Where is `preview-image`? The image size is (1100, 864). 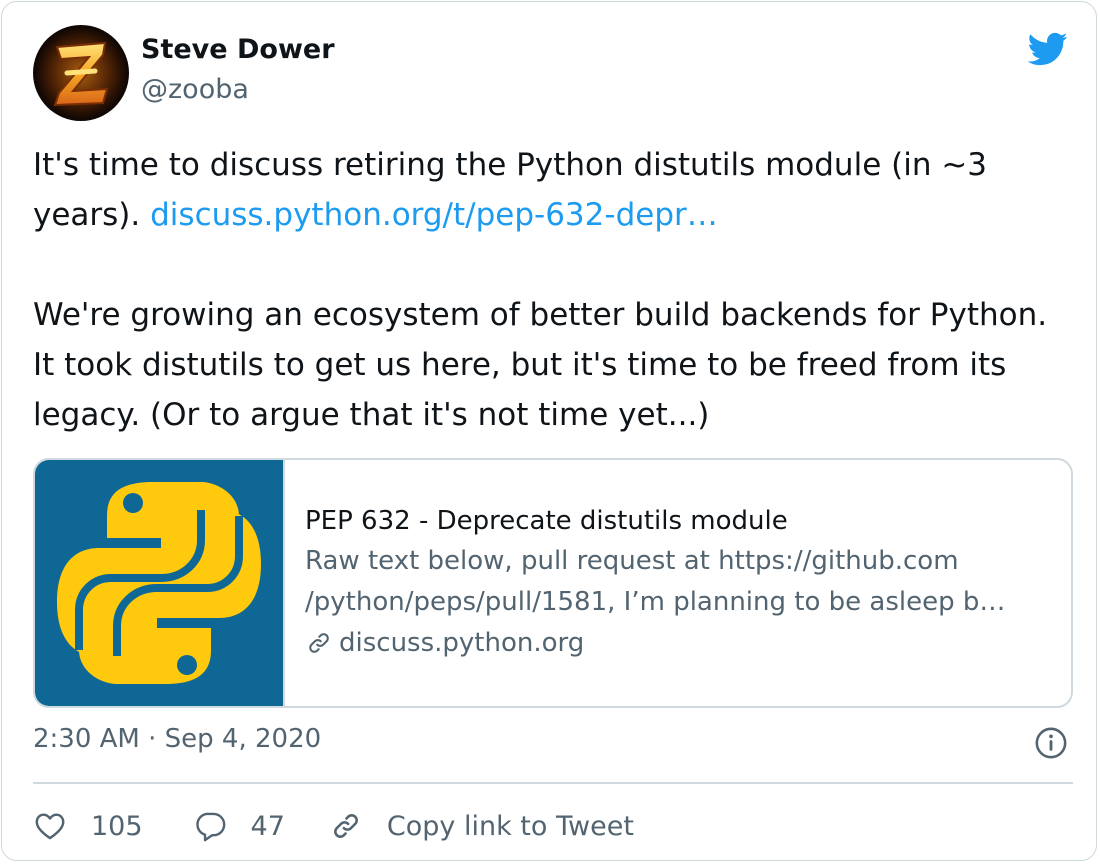
preview-image is located at coordinates (160, 583).